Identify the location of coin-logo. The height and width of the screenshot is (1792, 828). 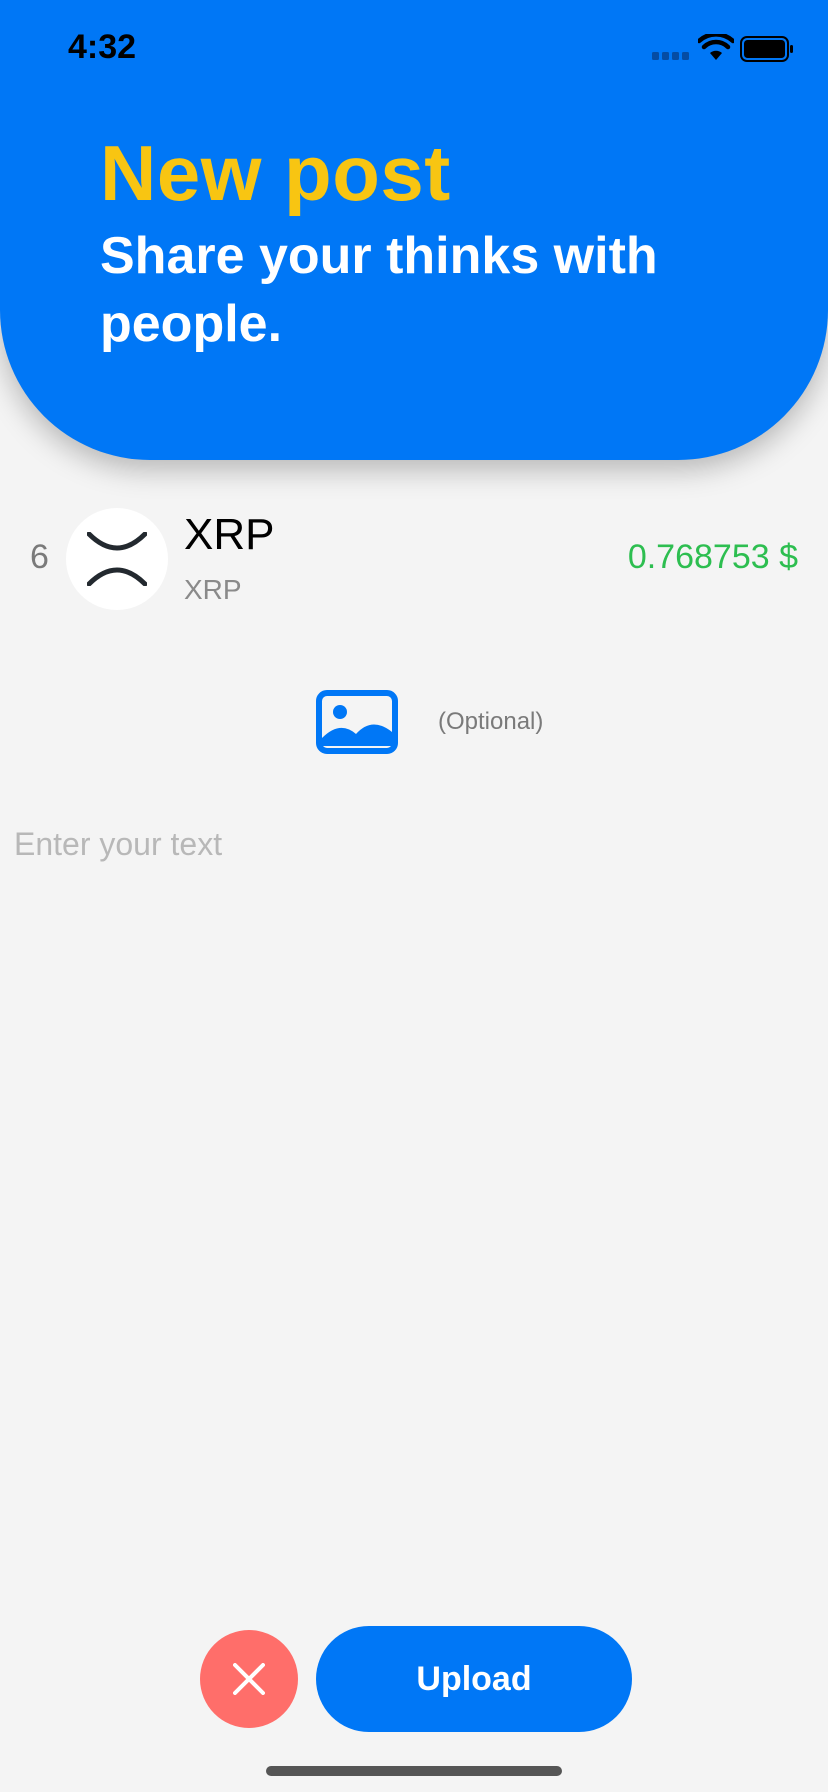
(117, 559).